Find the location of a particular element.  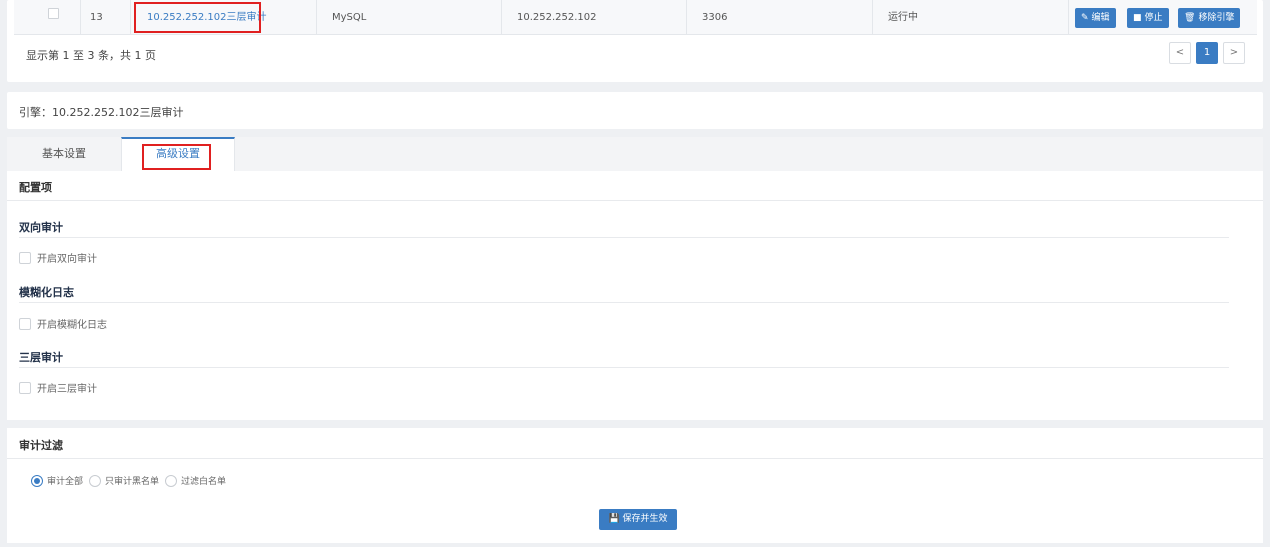

engine-label: 引擎：10.252.252.102三层审计 is located at coordinates (101, 112).